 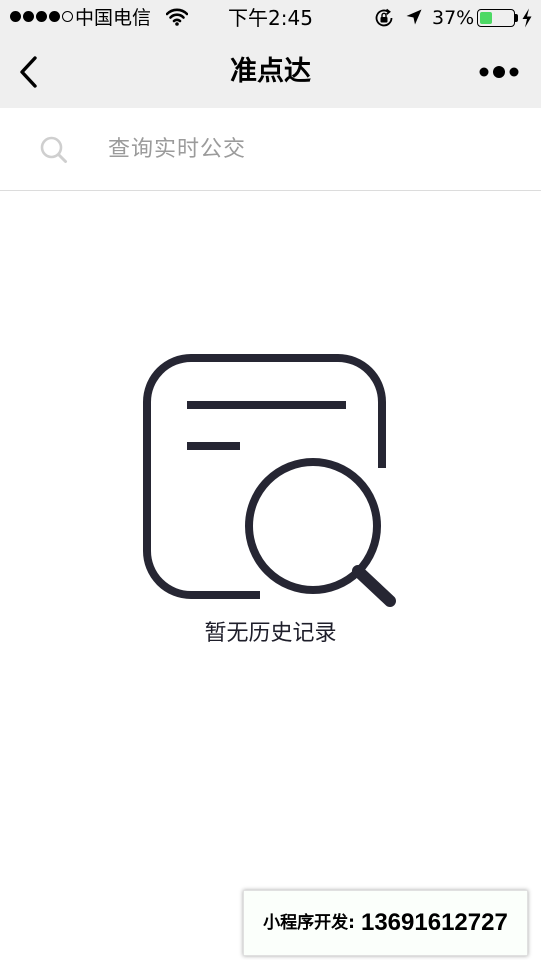 What do you see at coordinates (434, 922) in the screenshot?
I see `developer-phone: 13691612727` at bounding box center [434, 922].